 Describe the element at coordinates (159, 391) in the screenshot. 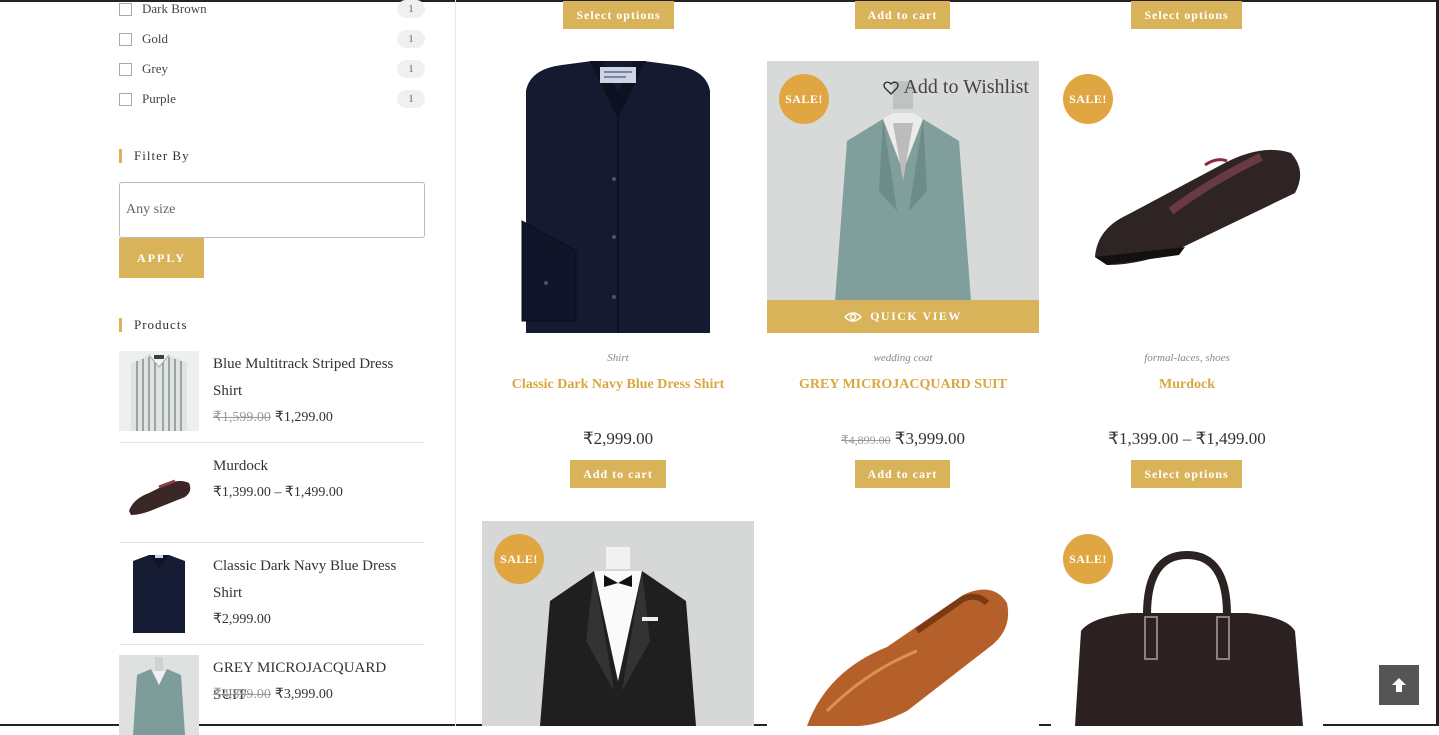

I see `striped-shirt-thumbnail` at that location.